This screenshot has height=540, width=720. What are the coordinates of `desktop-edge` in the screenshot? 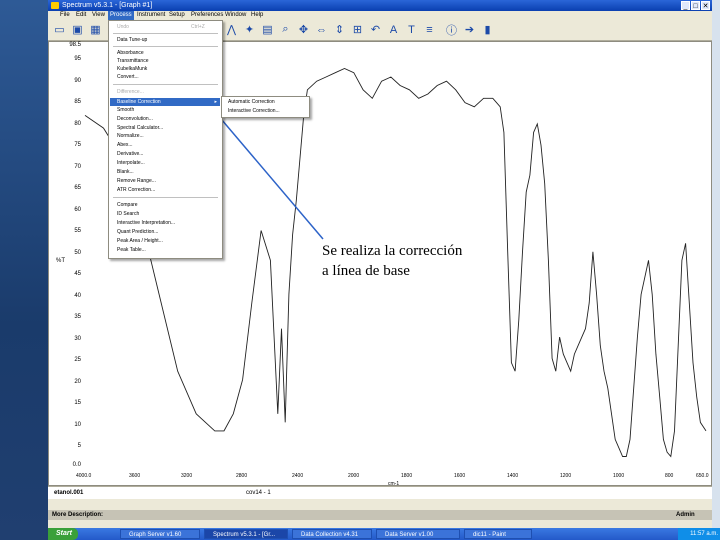 It's located at (716, 270).